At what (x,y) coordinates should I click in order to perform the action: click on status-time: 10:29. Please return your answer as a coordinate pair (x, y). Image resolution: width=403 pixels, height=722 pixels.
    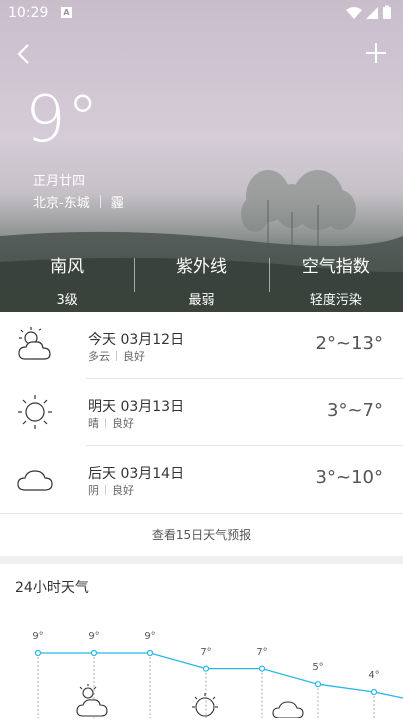
    Looking at the image, I should click on (28, 13).